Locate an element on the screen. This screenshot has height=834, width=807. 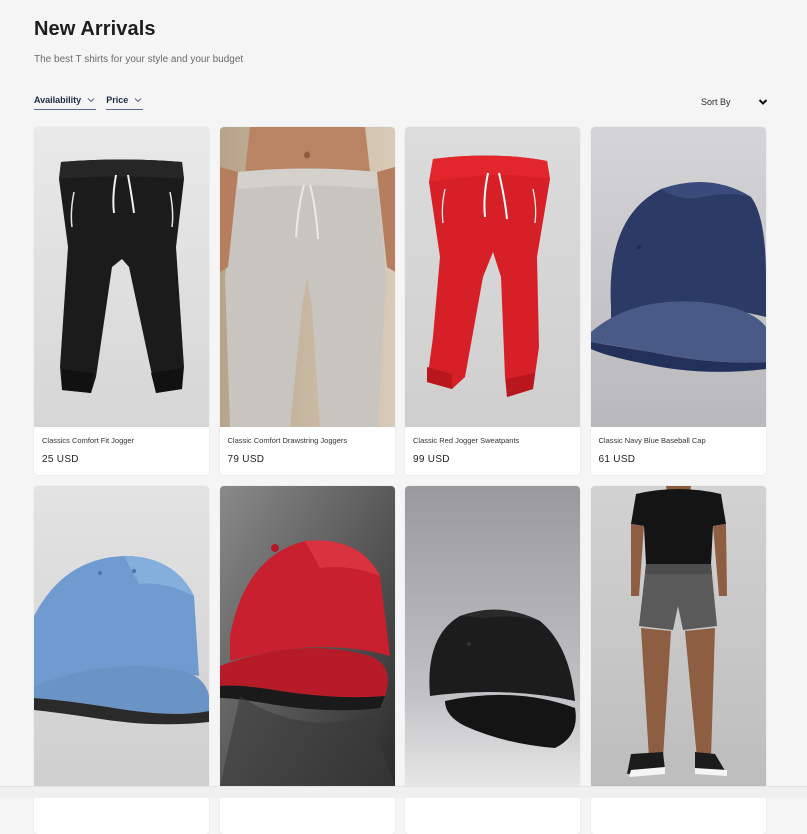
product-name: Classic Comfort Drawstring Joggers is located at coordinates (311, 440).